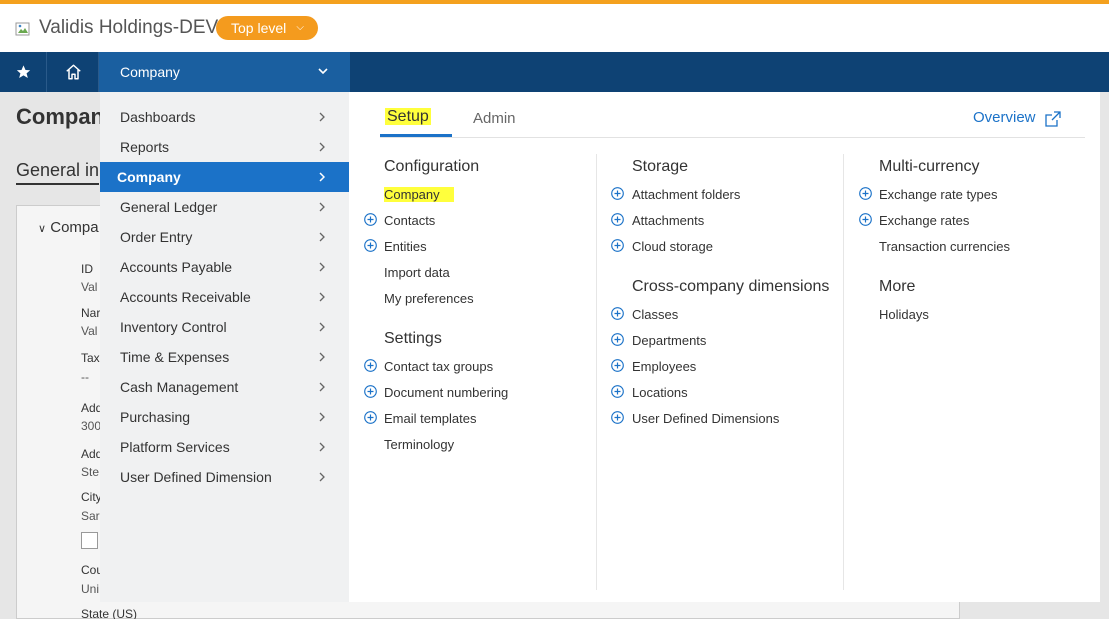  Describe the element at coordinates (938, 194) in the screenshot. I see `link-exchange-rate-types: Exchange rate types` at that location.